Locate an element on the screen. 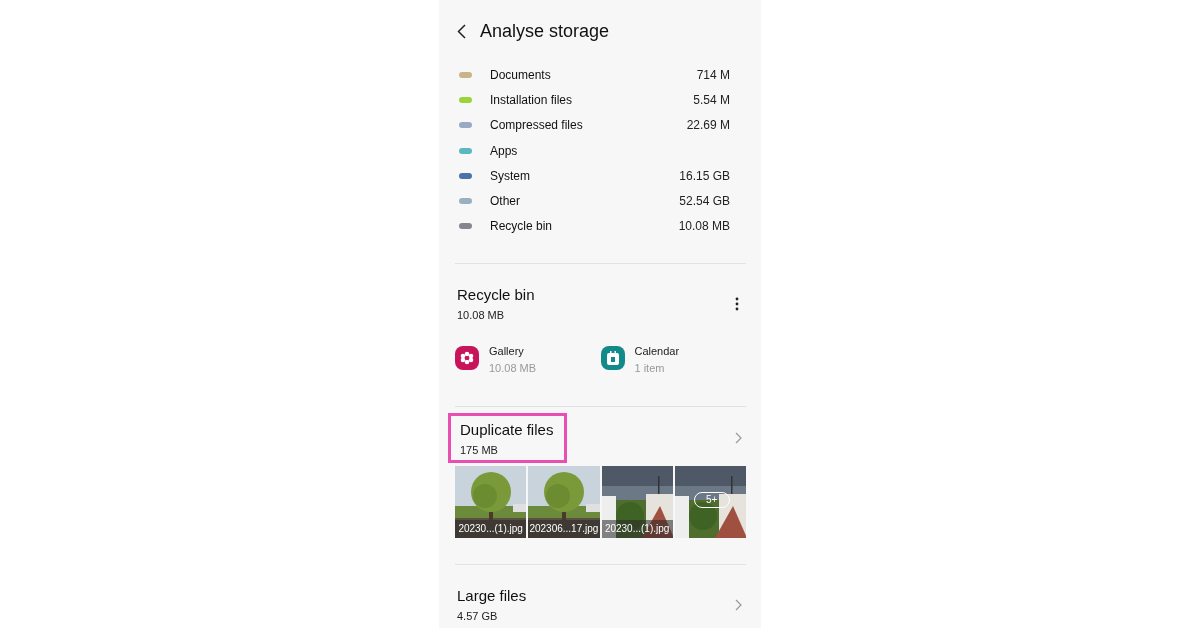  legend-label: Installation files is located at coordinates (531, 100).